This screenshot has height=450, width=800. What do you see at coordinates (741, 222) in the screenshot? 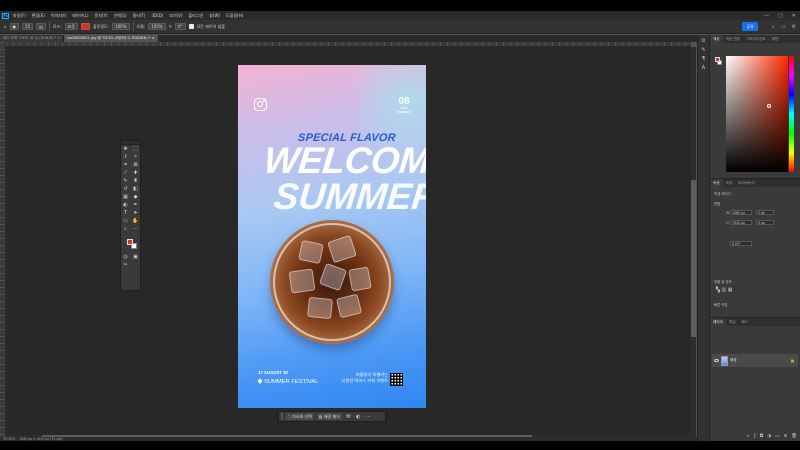
I see `height-field: 1920 px` at bounding box center [741, 222].